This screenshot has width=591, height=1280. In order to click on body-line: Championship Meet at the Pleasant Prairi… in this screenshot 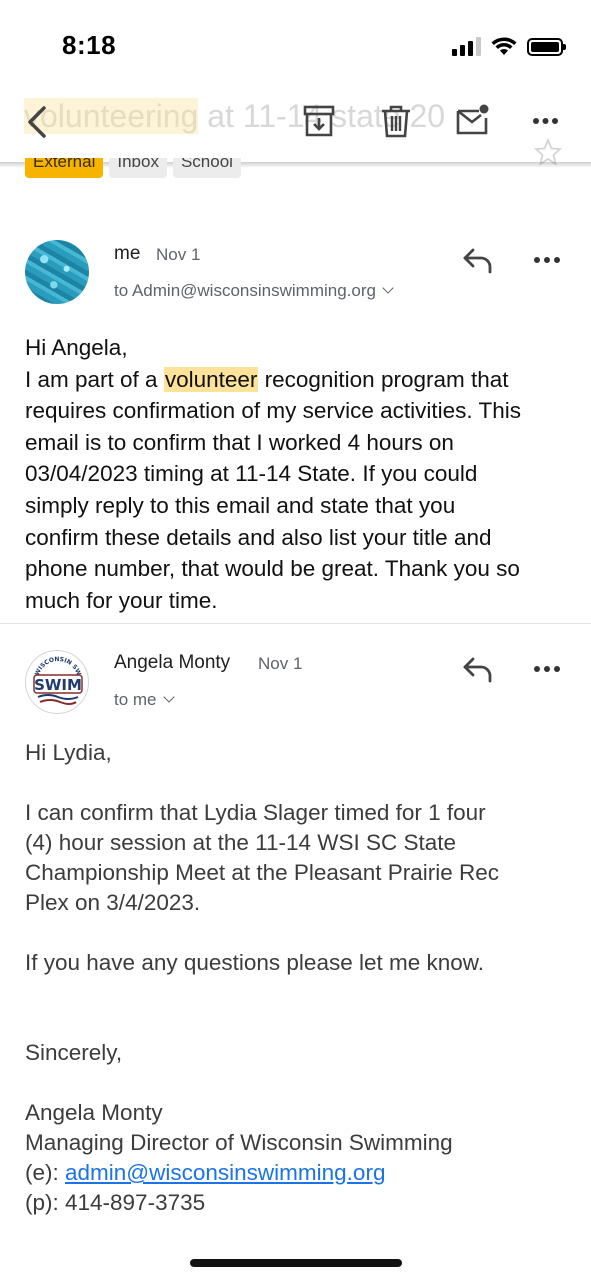, I will do `click(262, 872)`.